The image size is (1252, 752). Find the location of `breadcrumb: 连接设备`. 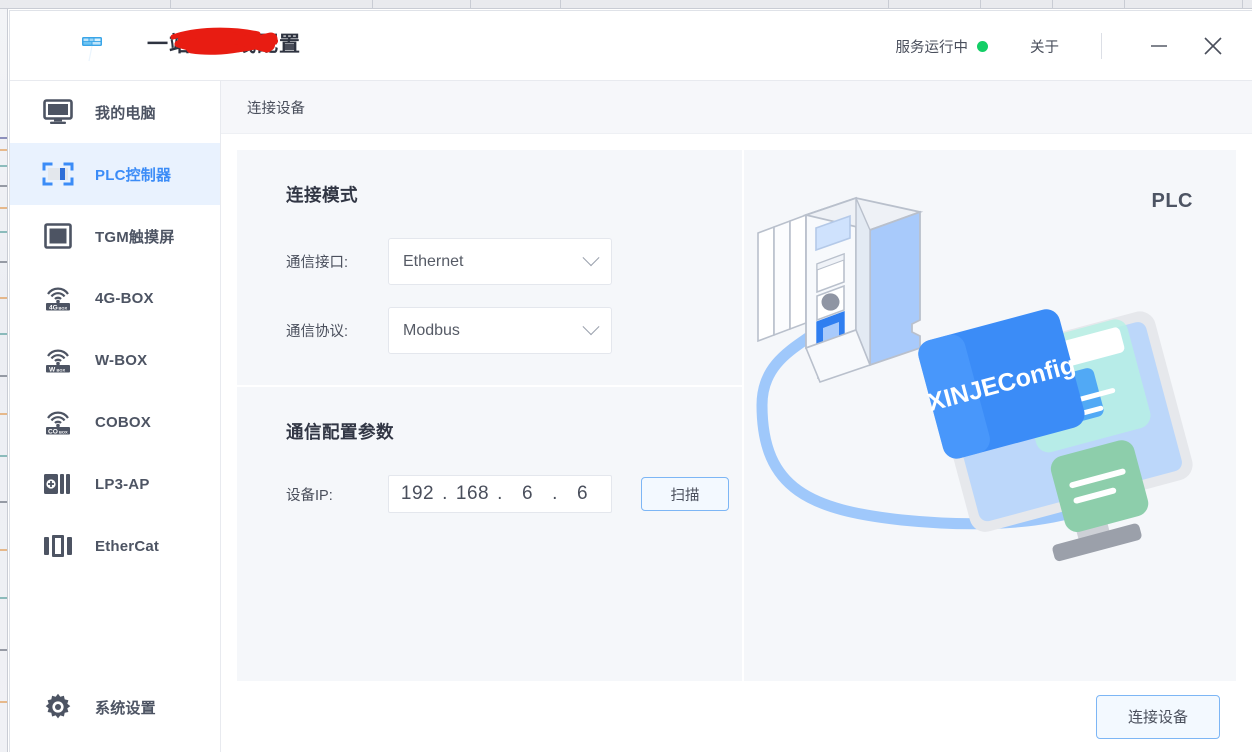

breadcrumb: 连接设备 is located at coordinates (736, 107).